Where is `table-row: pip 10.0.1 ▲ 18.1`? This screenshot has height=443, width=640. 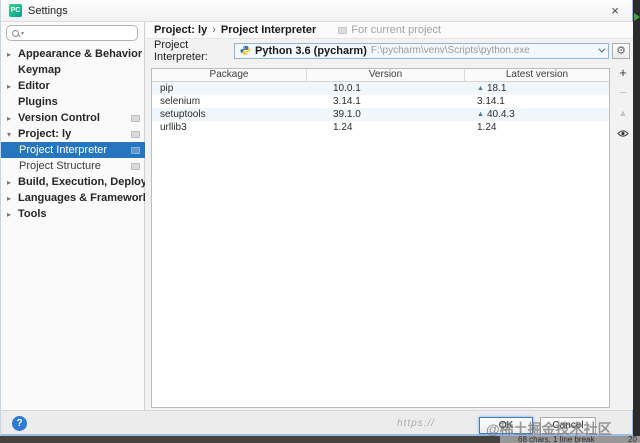
table-row: pip 10.0.1 ▲ 18.1 is located at coordinates (380, 88).